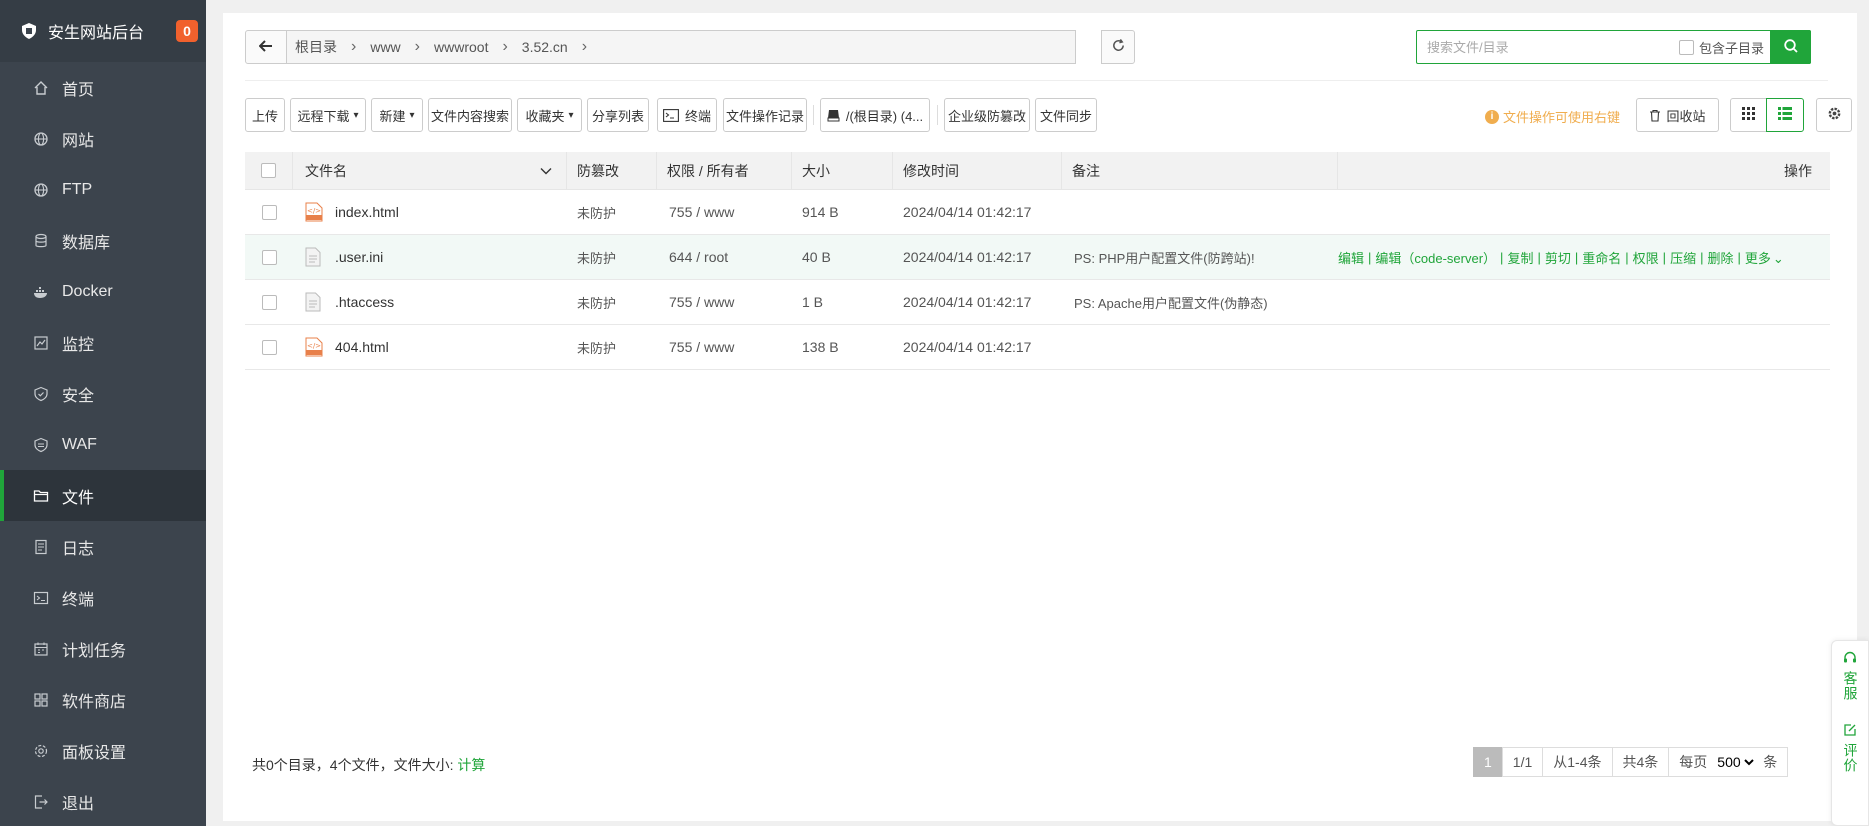 The width and height of the screenshot is (1869, 826). Describe the element at coordinates (1850, 676) in the screenshot. I see `customer-service-button: 客服` at that location.